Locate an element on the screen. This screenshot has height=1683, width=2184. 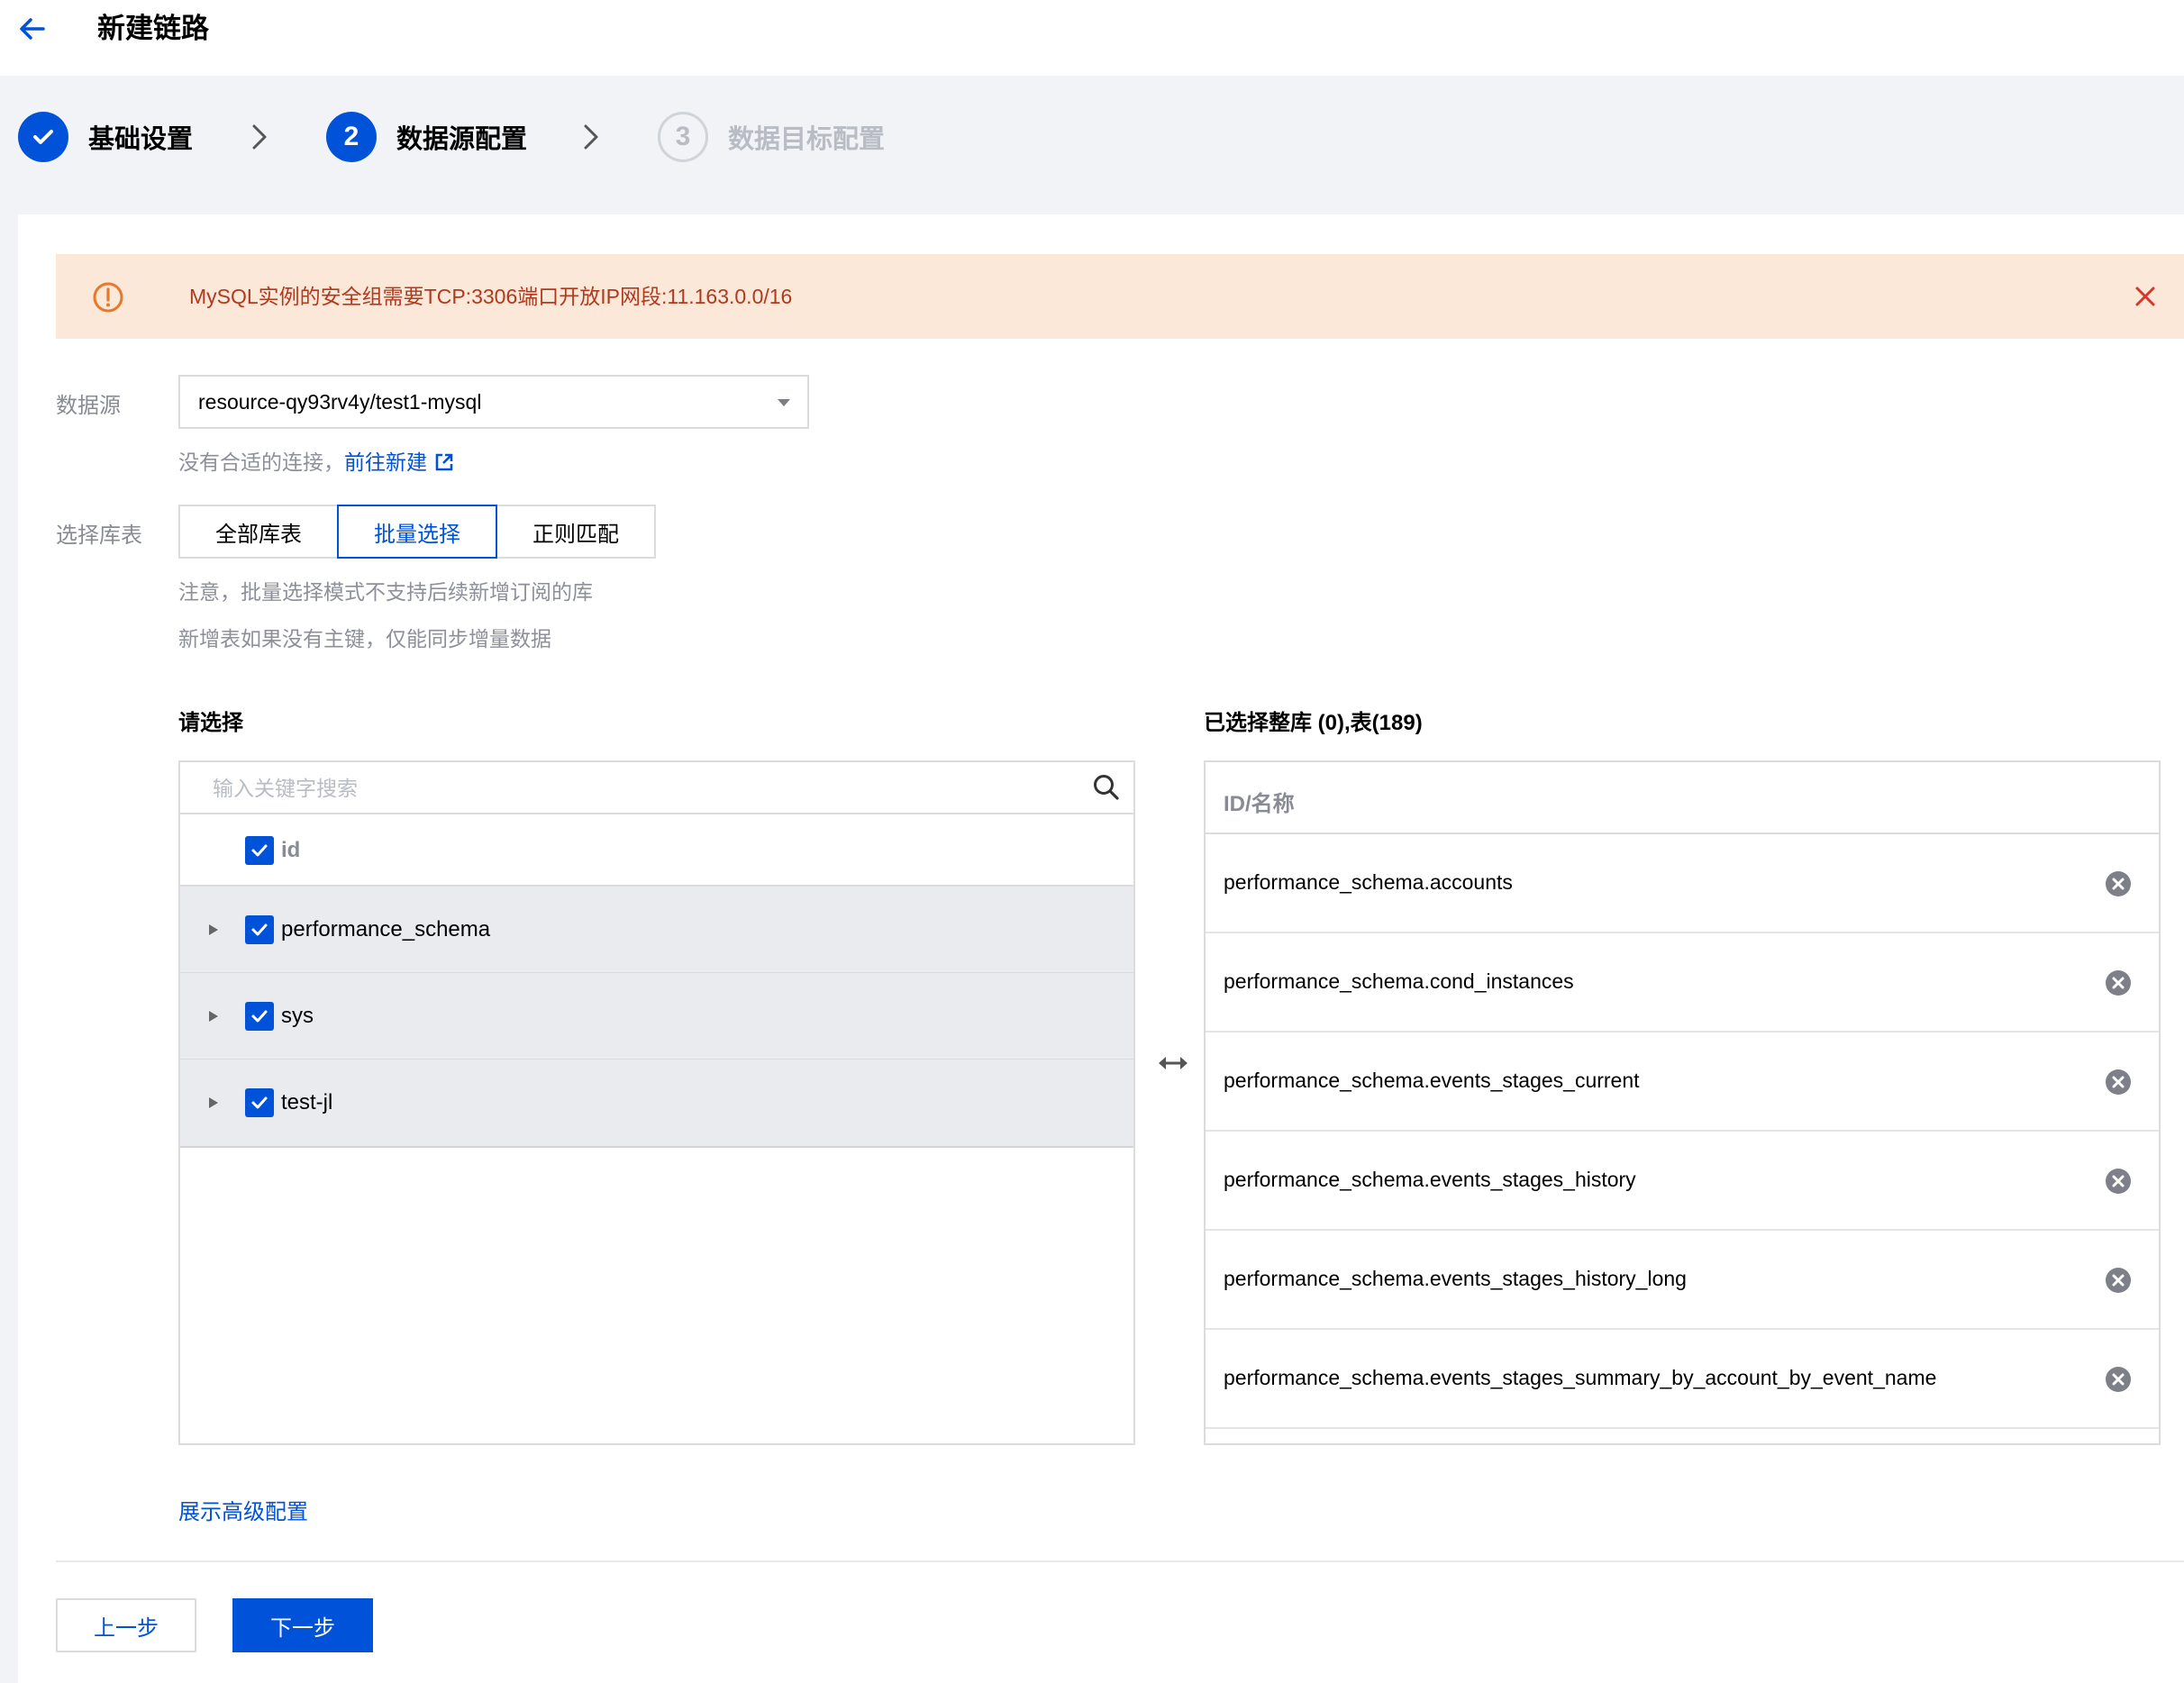
page-header: 新建链路 is located at coordinates (1092, 38).